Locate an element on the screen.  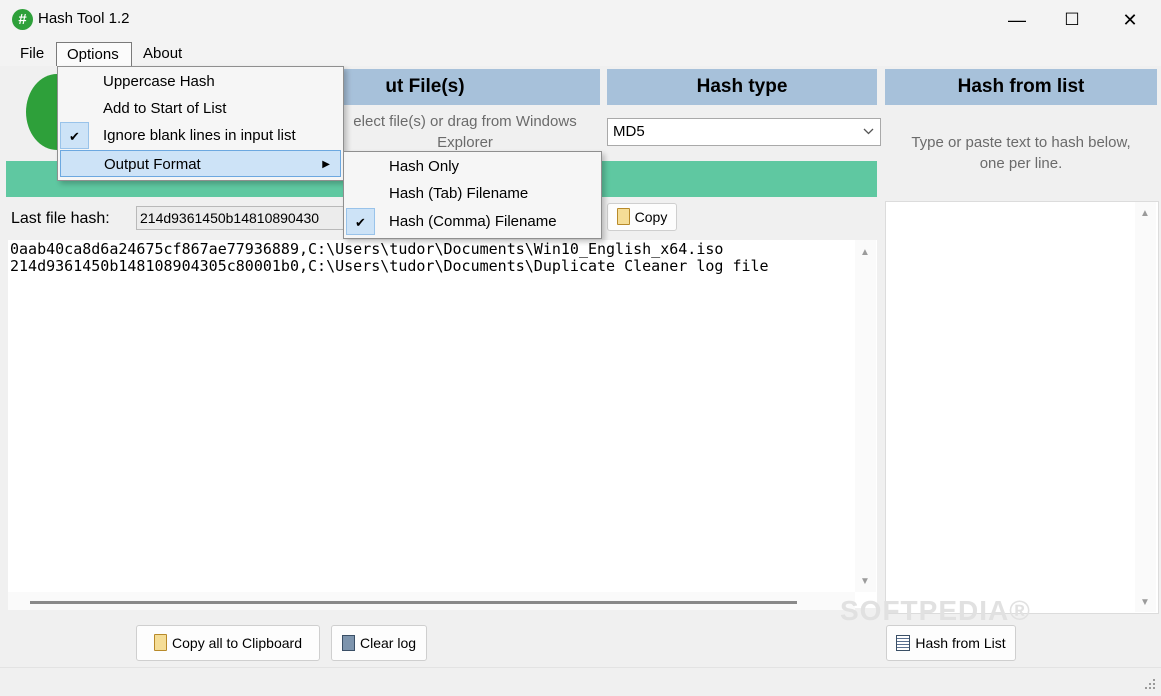
scroll-thumb is located at coordinates (413, 602).